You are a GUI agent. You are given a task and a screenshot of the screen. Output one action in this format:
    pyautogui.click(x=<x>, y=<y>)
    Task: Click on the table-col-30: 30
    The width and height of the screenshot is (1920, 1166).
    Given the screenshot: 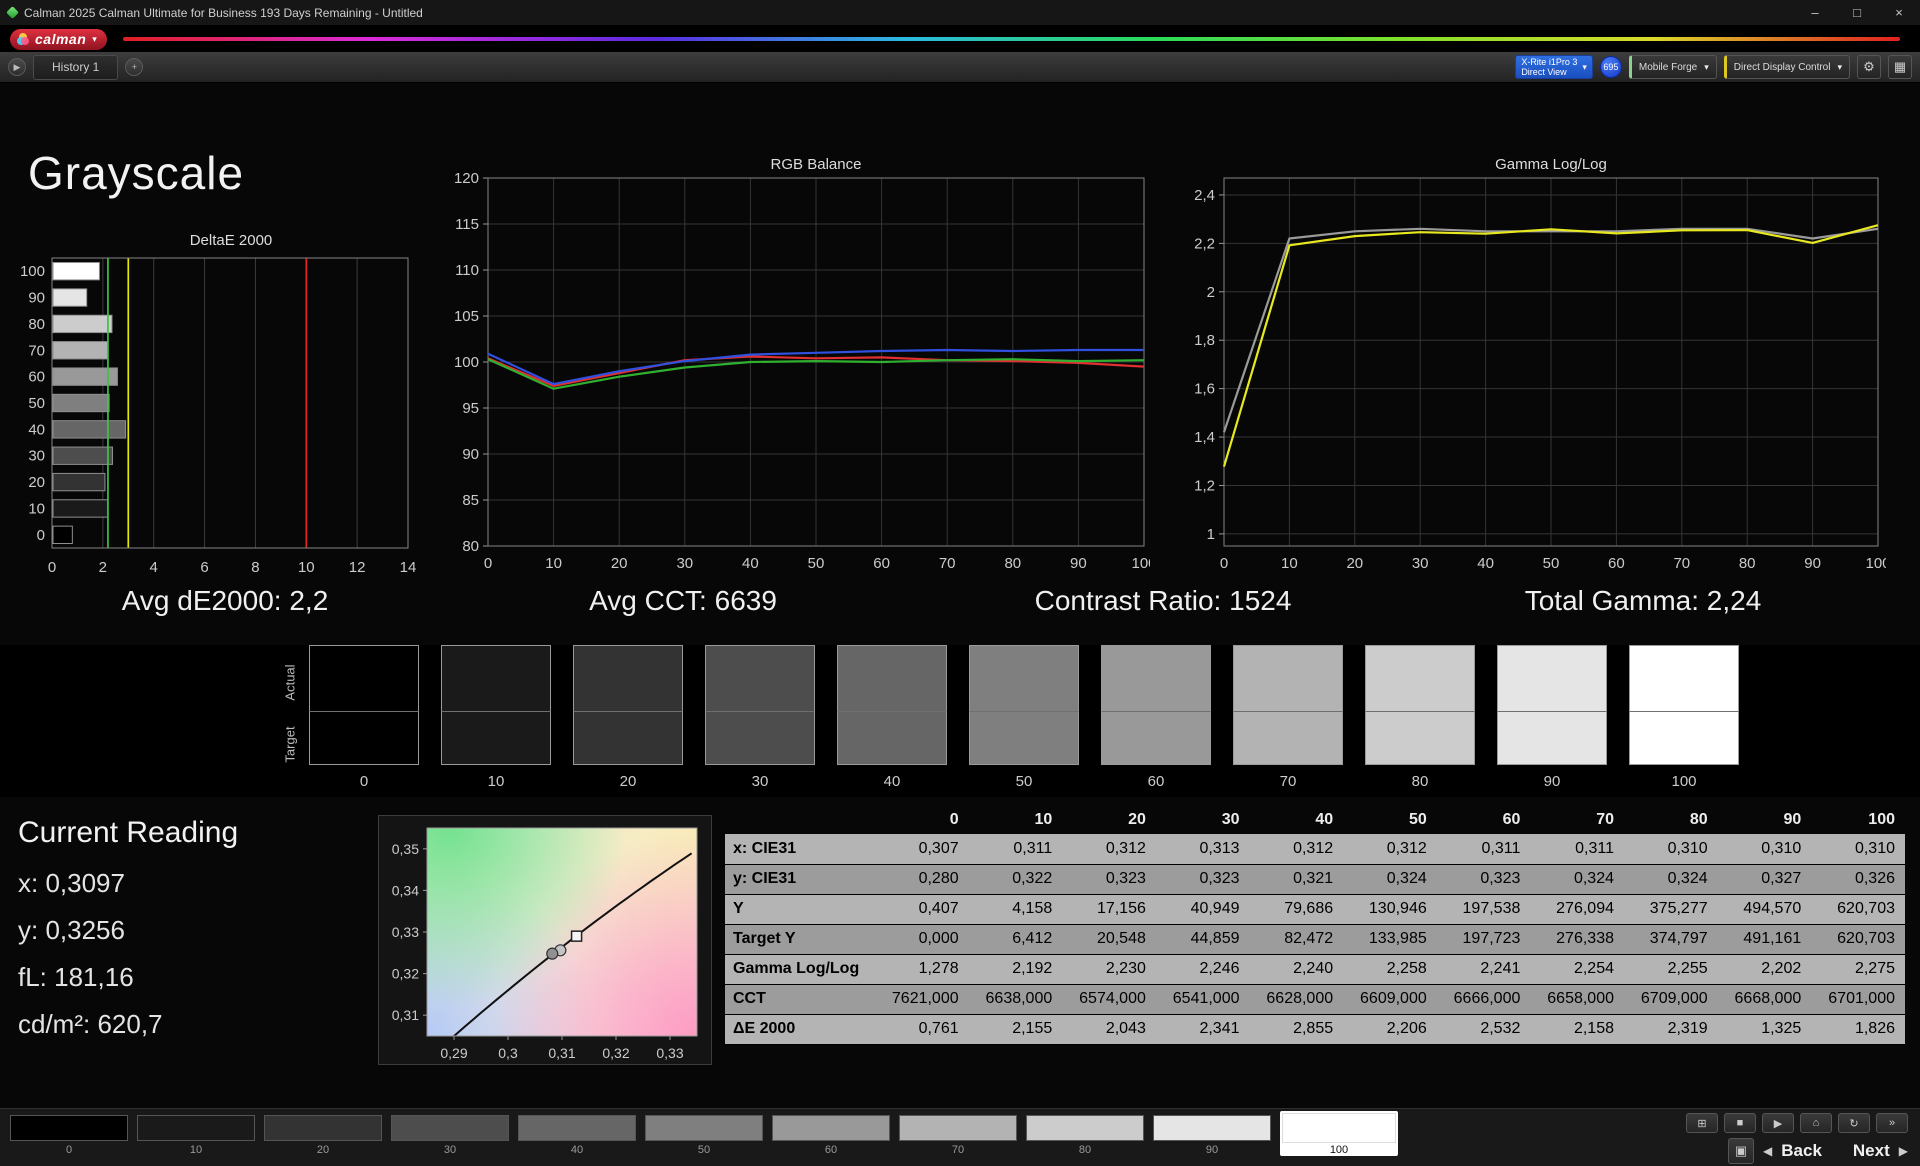 What is the action you would take?
    pyautogui.click(x=1230, y=819)
    